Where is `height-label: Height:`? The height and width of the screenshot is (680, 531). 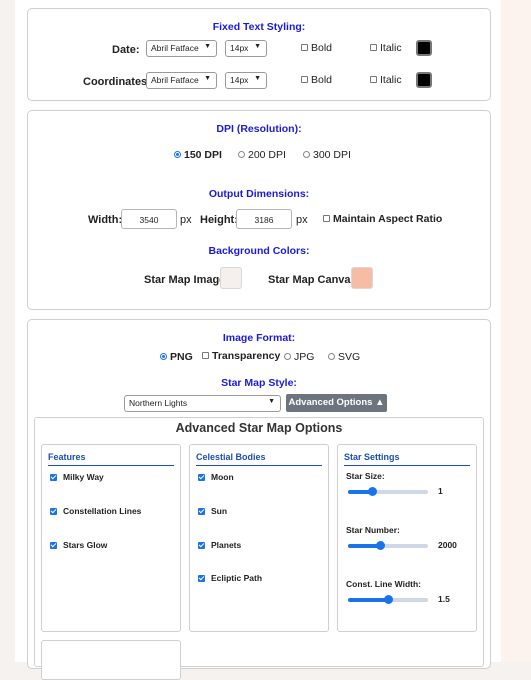
height-label: Height: is located at coordinates (219, 220).